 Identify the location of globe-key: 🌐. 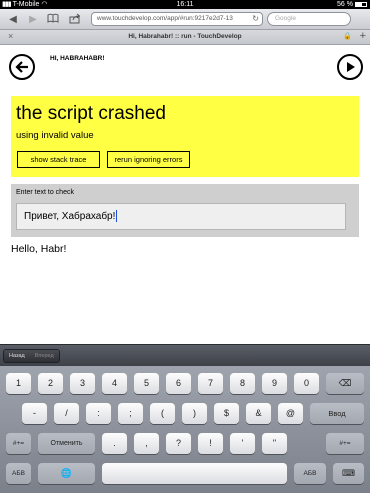
(66, 473).